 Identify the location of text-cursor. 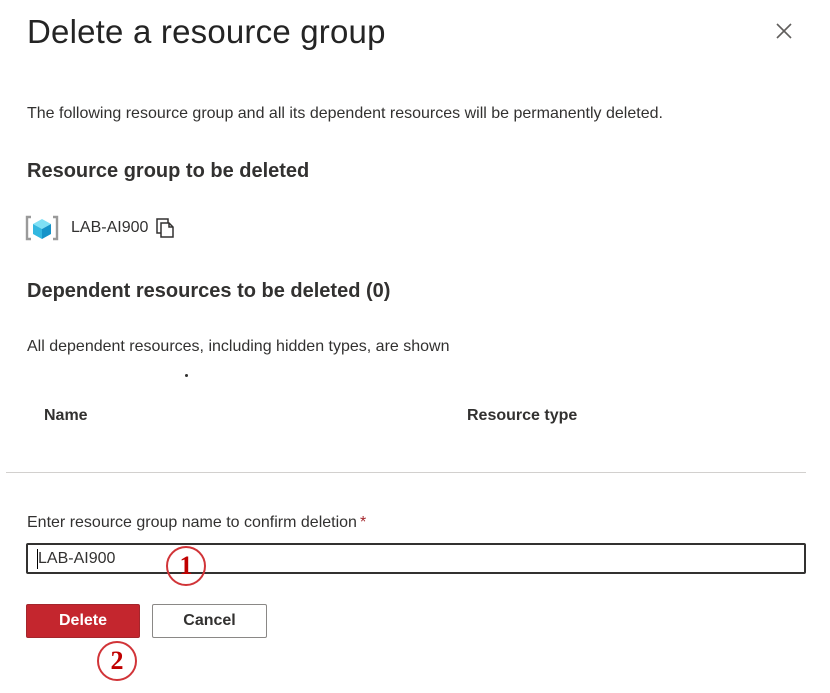
(37, 559).